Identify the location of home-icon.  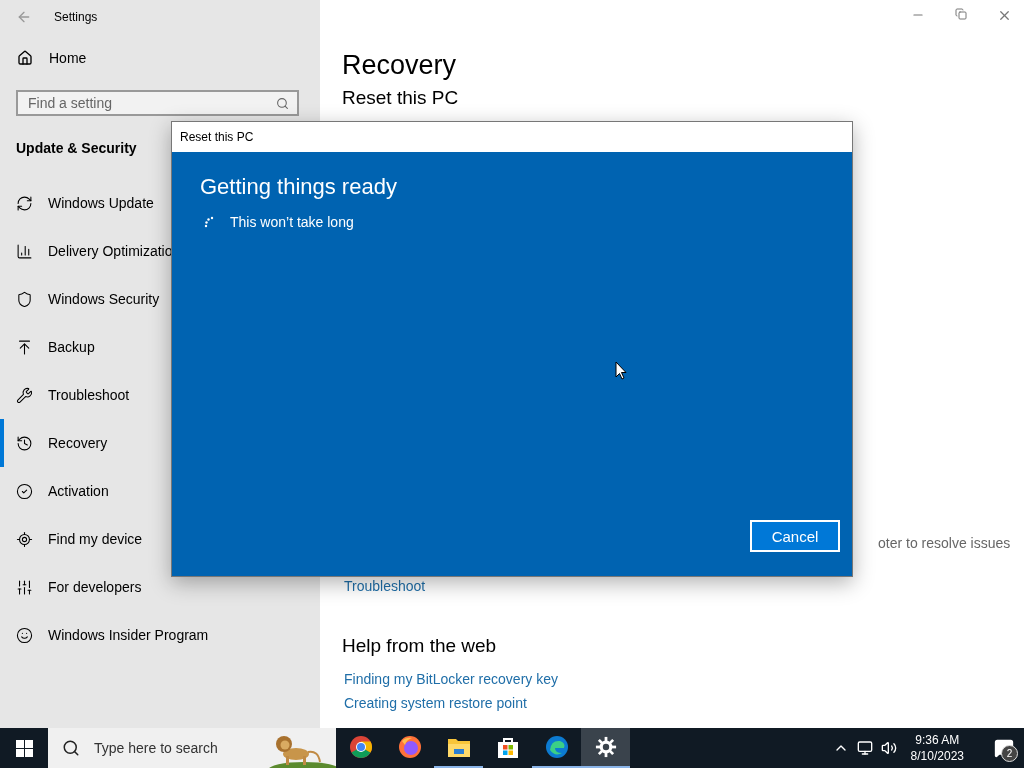
(25, 58).